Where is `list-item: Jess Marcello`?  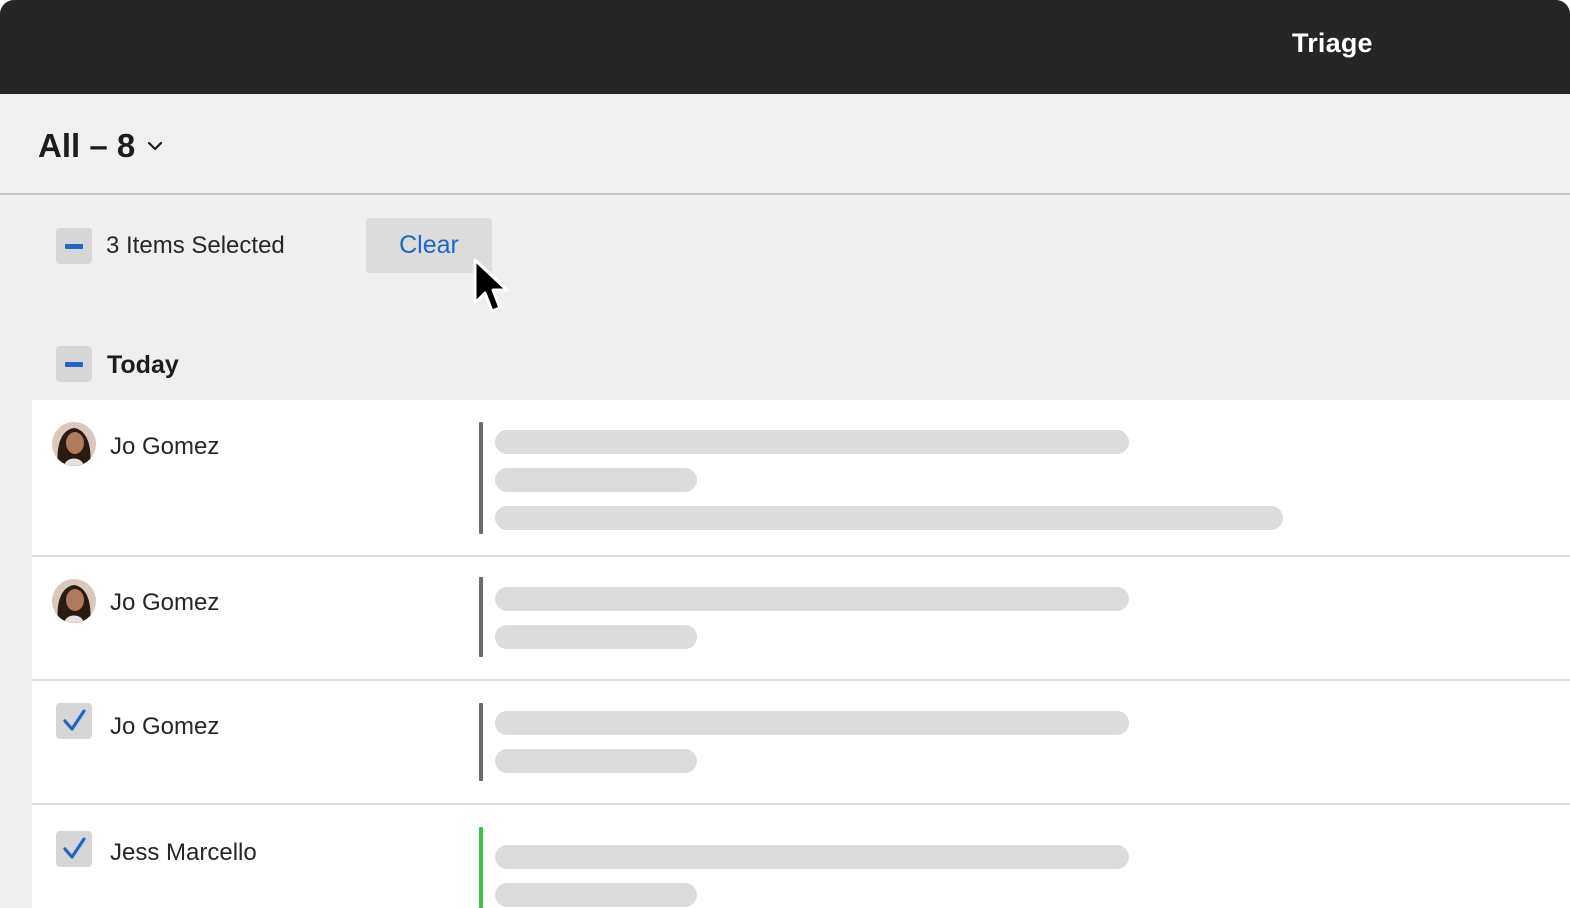
list-item: Jess Marcello is located at coordinates (801, 856).